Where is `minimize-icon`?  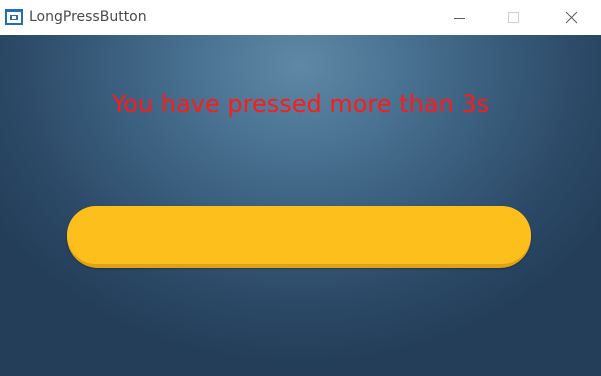 minimize-icon is located at coordinates (459, 18).